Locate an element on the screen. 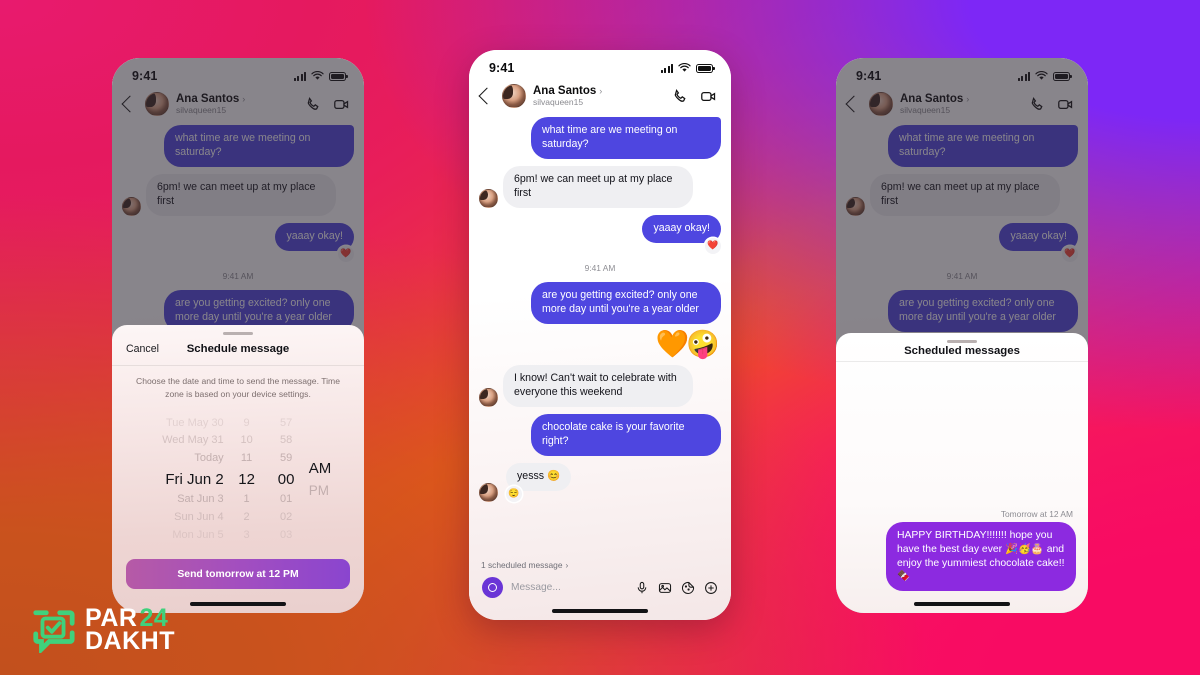 The width and height of the screenshot is (1200, 675). cellular-signal-icon is located at coordinates (1023, 76).